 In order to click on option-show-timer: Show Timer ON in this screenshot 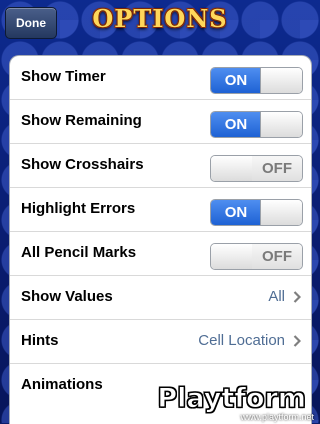, I will do `click(160, 78)`.